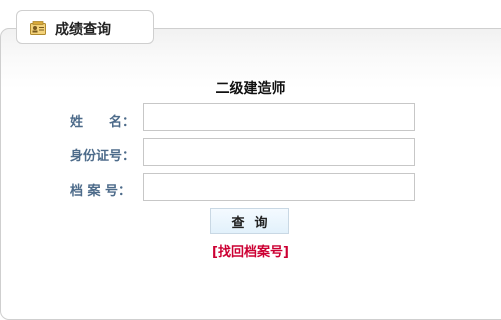 This screenshot has width=501, height=320. Describe the element at coordinates (101, 191) in the screenshot. I see `file-number-label: 档 案 号：` at that location.